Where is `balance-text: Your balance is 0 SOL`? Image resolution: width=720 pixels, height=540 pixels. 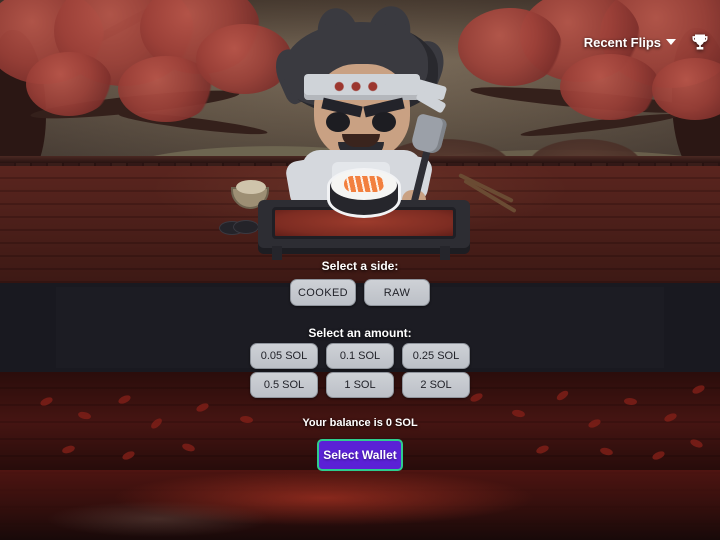
balance-text: Your balance is 0 SOL is located at coordinates (360, 423).